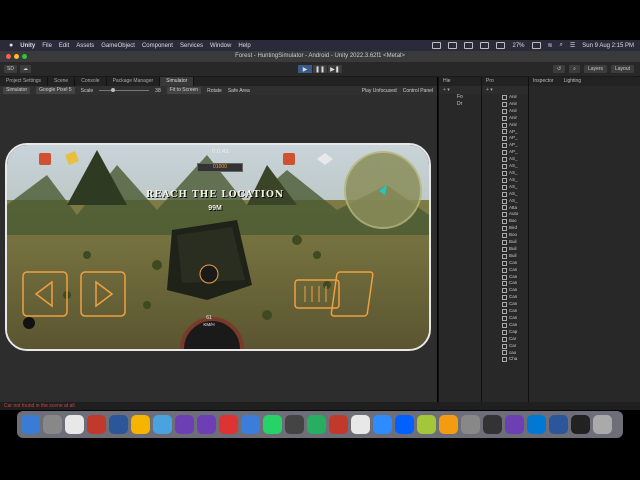  Describe the element at coordinates (514, 353) in the screenshot. I see `project-asset-item: cao` at that location.